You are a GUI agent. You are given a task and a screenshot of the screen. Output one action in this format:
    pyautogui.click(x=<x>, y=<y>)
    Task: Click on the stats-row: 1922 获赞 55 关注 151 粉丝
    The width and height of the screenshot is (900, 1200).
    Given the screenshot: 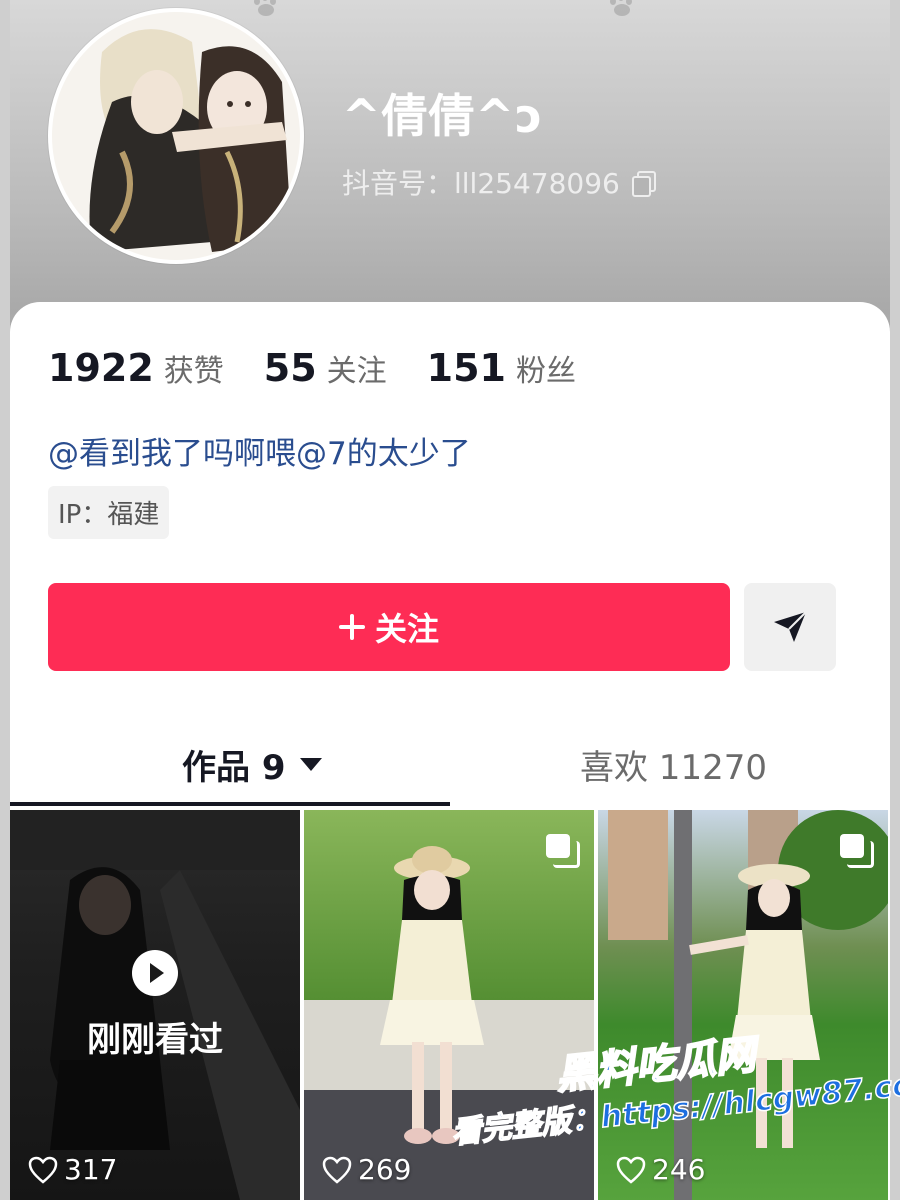 What is the action you would take?
    pyautogui.click(x=312, y=368)
    